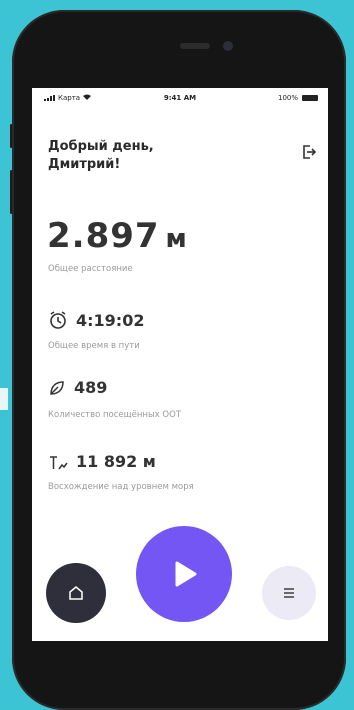  I want to click on home-button, so click(76, 593).